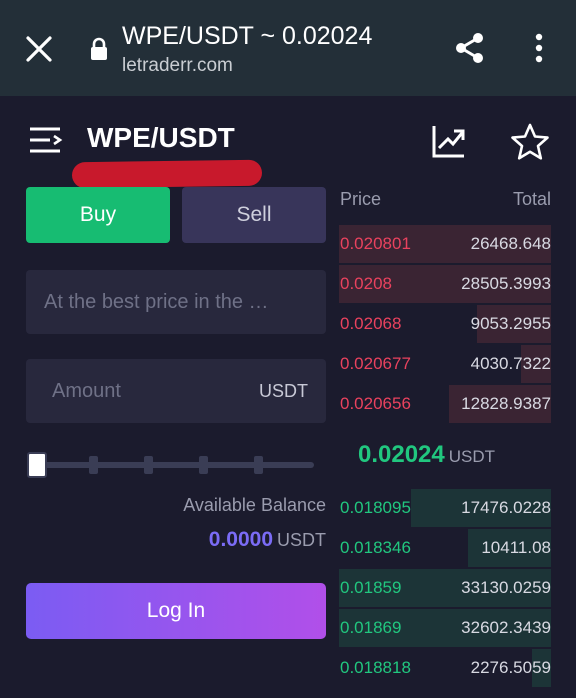 Image resolution: width=576 pixels, height=698 pixels. Describe the element at coordinates (283, 390) in the screenshot. I see `amount-unit: USDT` at that location.